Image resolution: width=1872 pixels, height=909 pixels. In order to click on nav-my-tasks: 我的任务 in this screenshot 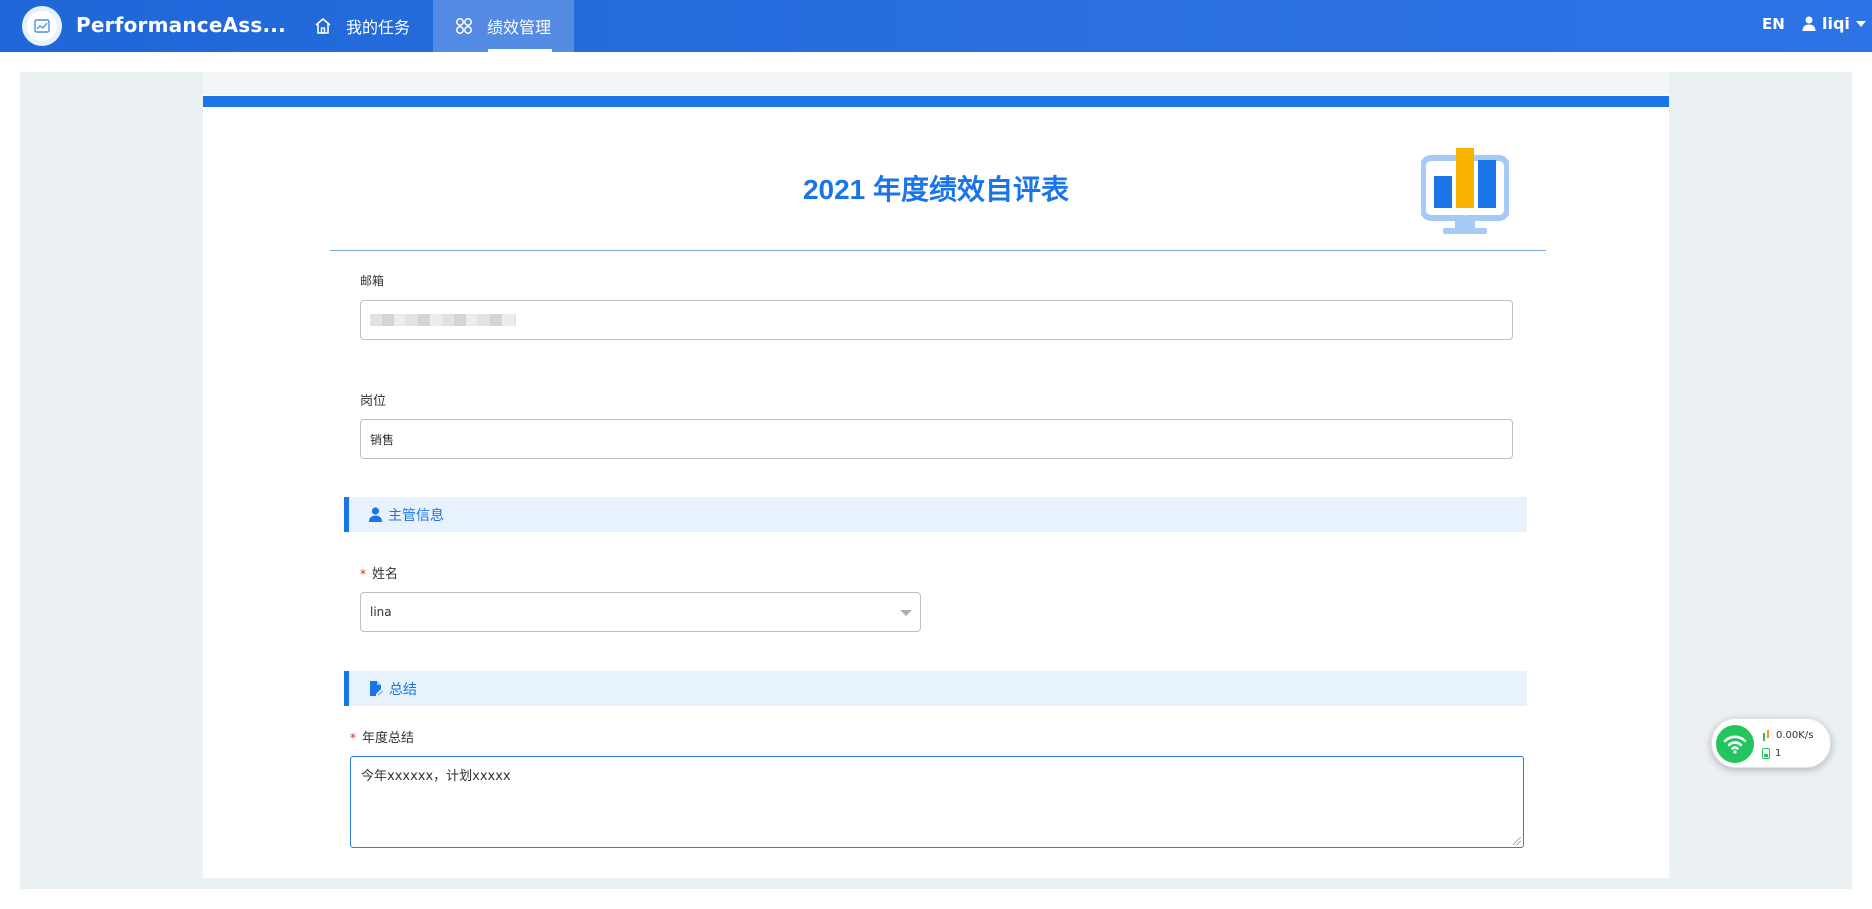, I will do `click(362, 26)`.